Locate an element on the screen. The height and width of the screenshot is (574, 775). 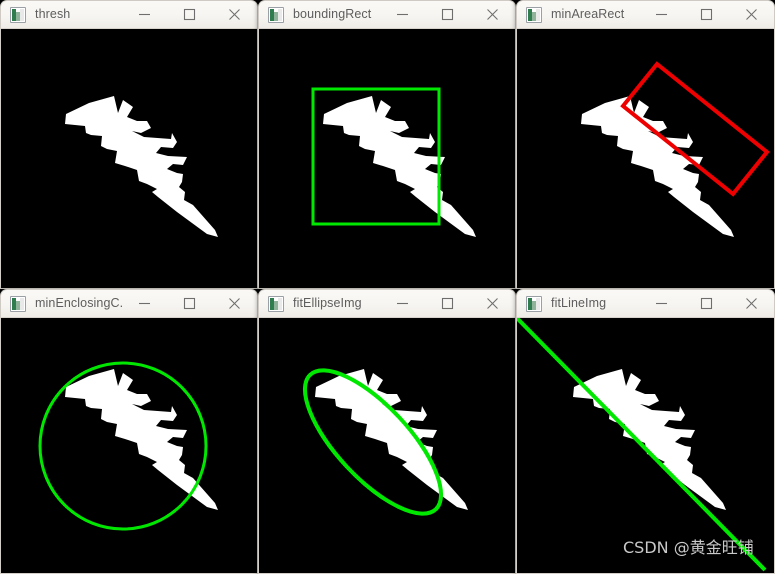
titlebar-fitLineImg: fitLineImg is located at coordinates (645, 303).